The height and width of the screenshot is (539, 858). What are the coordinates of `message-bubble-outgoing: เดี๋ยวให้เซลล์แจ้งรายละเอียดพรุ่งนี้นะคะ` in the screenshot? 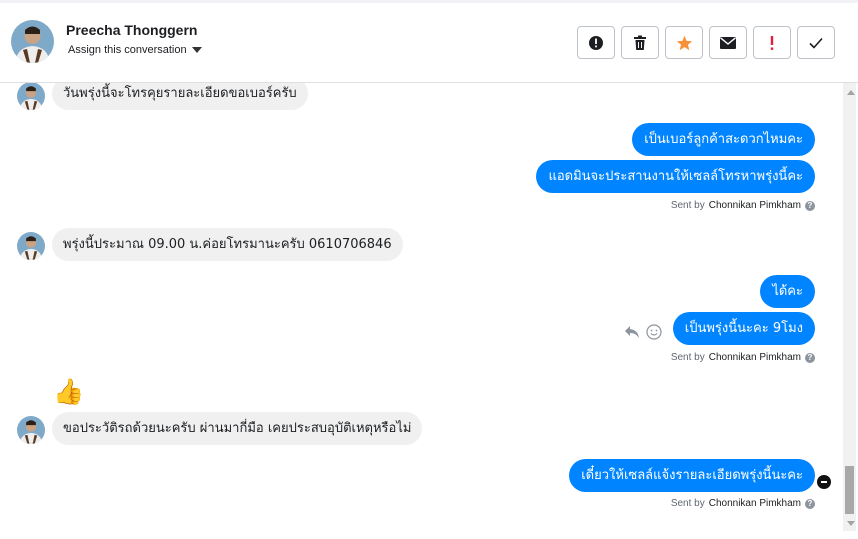 It's located at (692, 475).